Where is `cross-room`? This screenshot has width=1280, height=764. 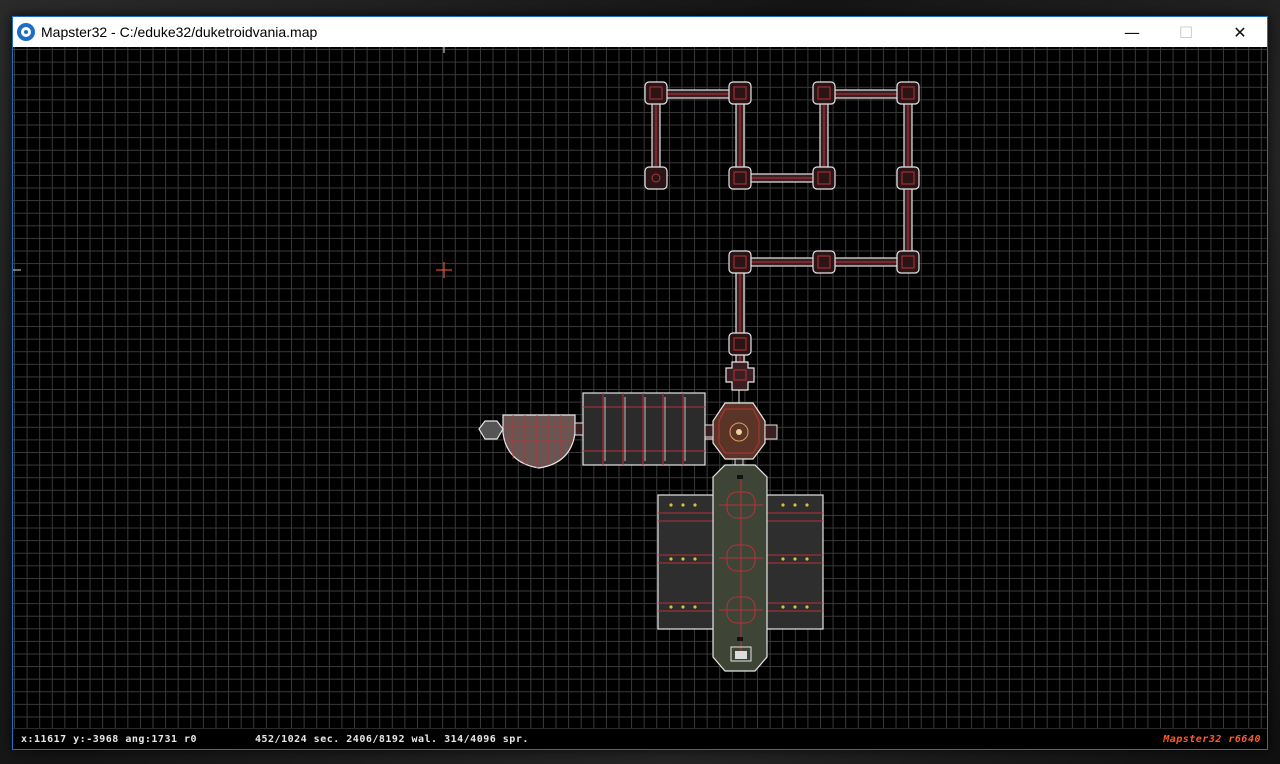 cross-room is located at coordinates (740, 376).